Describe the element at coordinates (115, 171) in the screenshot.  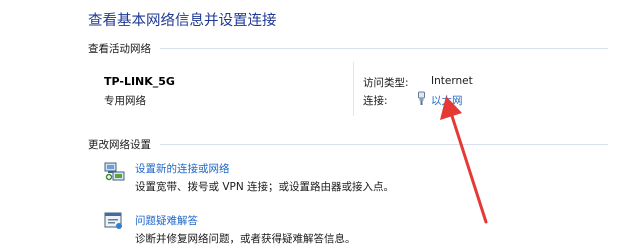
I see `new-connection-icon` at that location.